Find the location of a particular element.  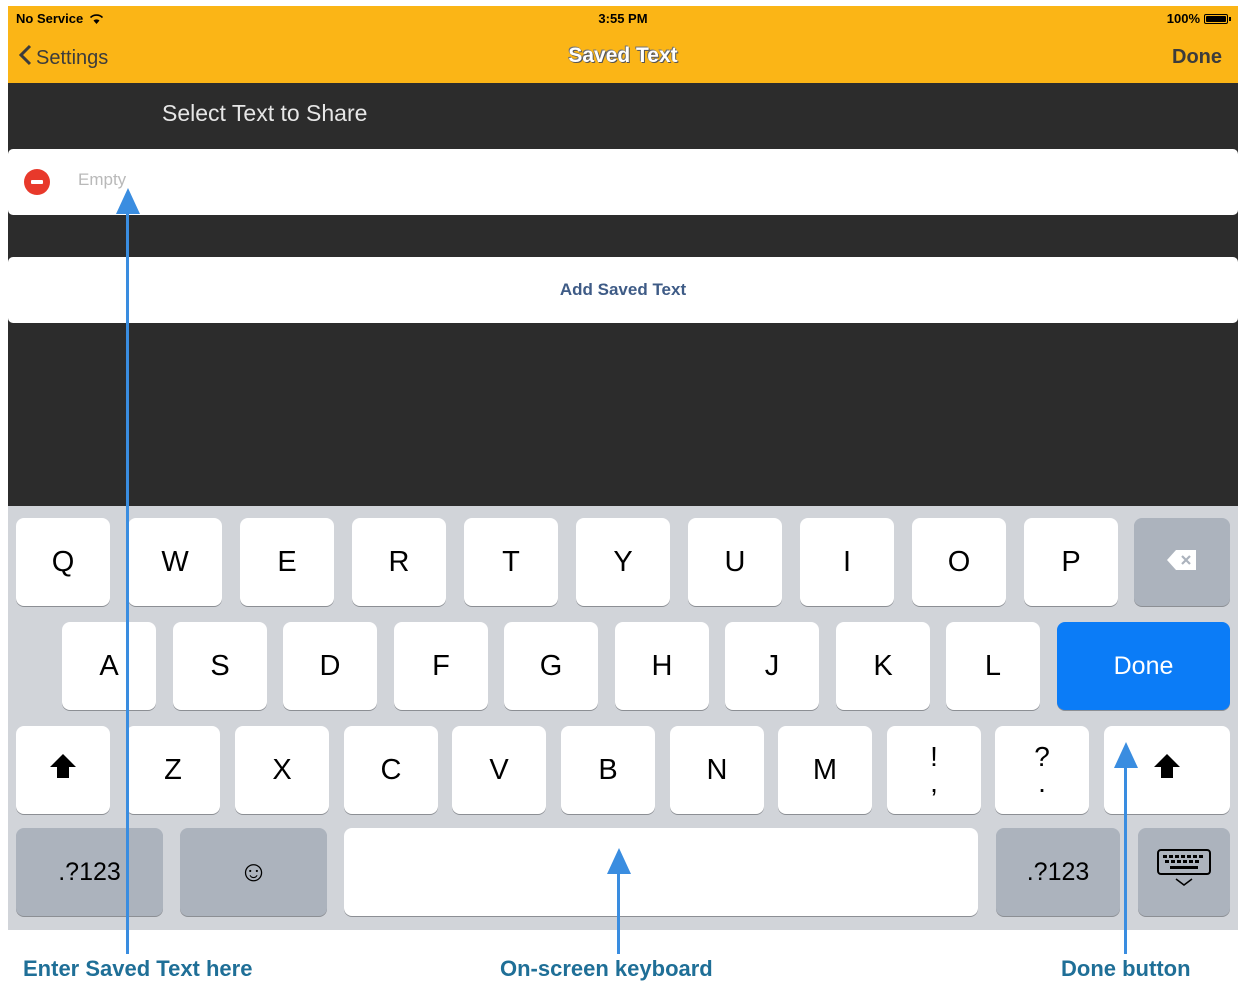

key-a: A is located at coordinates (109, 666).